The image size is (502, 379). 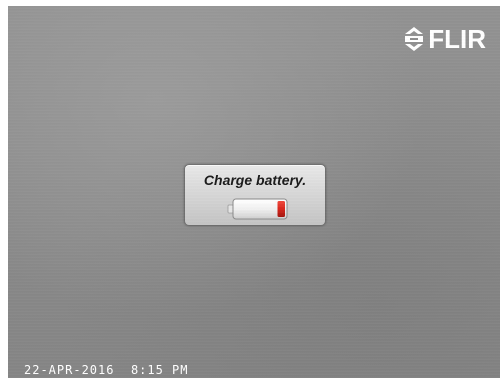 What do you see at coordinates (255, 180) in the screenshot?
I see `dialog-message: Charge battery.` at bounding box center [255, 180].